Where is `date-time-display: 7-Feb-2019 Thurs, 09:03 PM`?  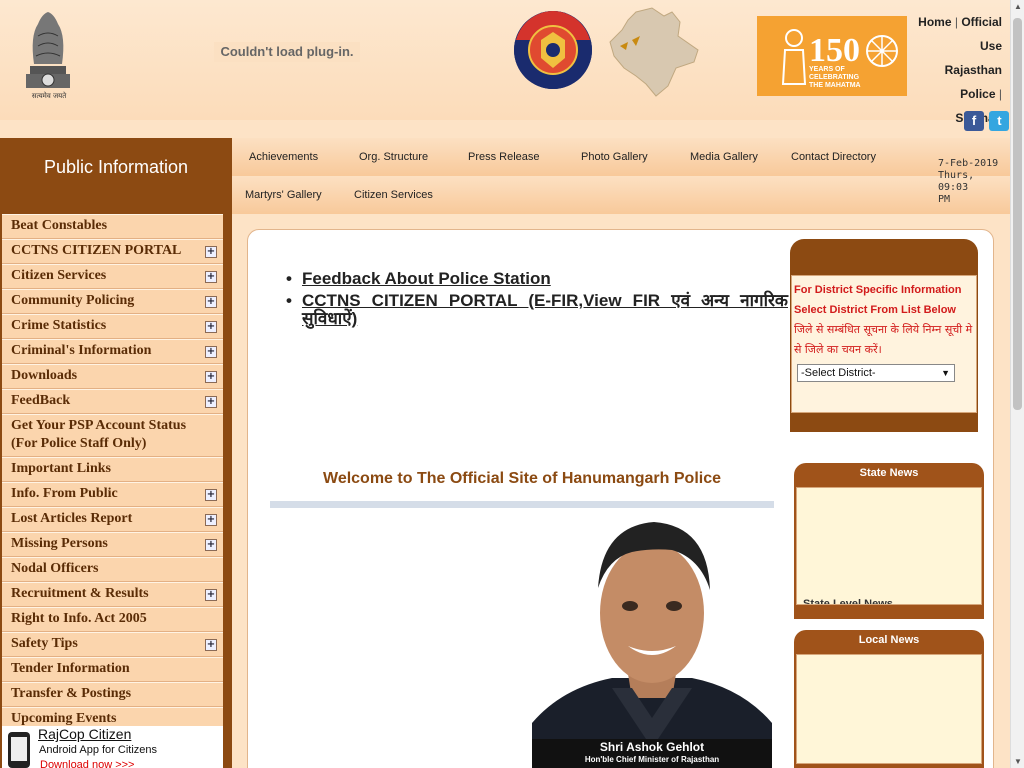
date-time-display: 7-Feb-2019 Thurs, 09:03 PM is located at coordinates (974, 182).